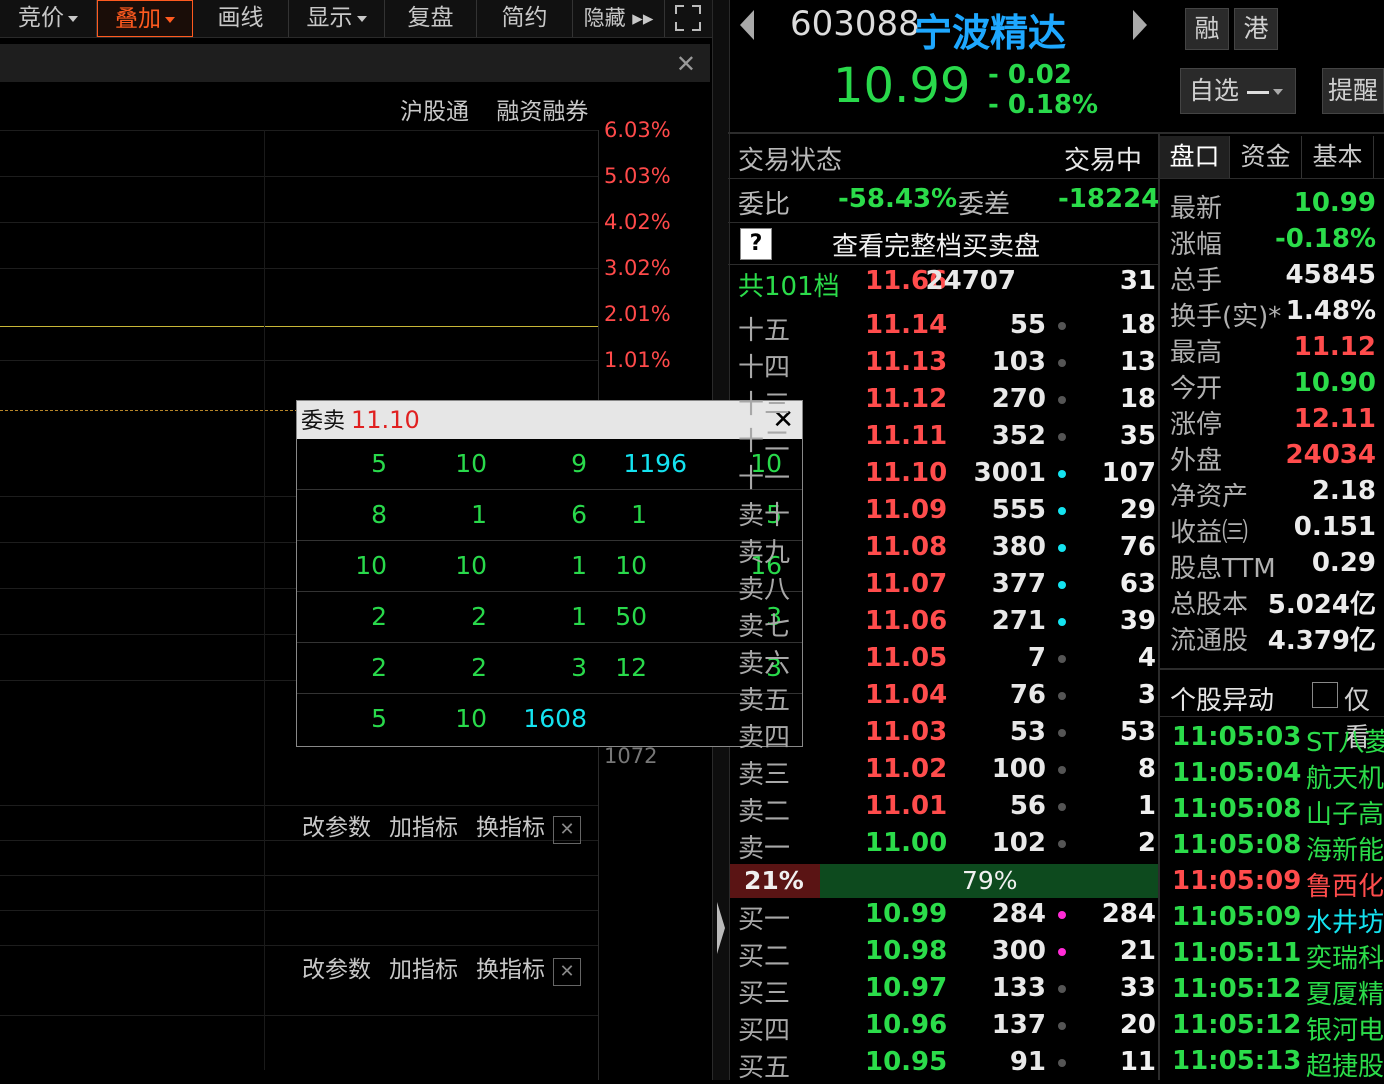 The width and height of the screenshot is (1384, 1084). I want to click on sell-level-row: 卖九 11.08 380 76, so click(947, 550).